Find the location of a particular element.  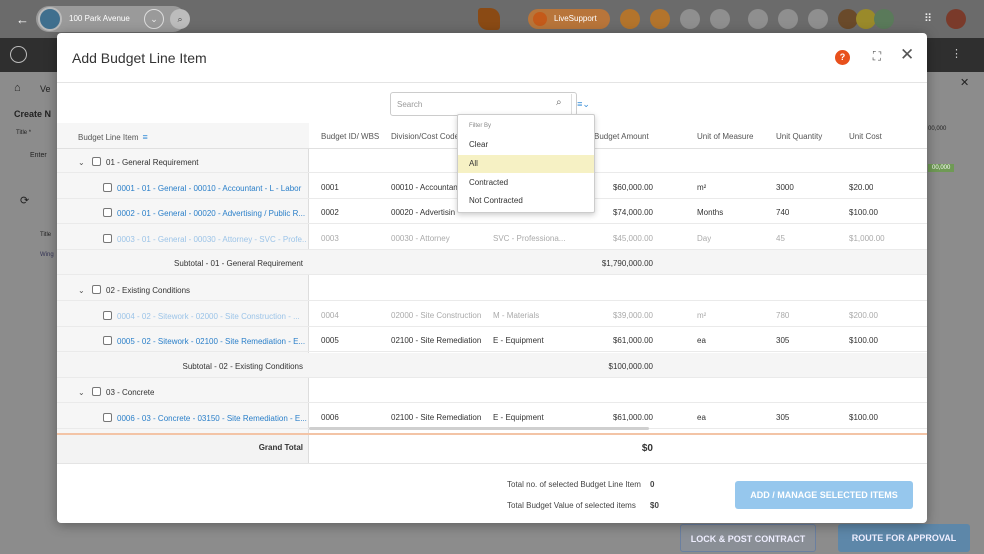

project-avatar is located at coordinates (50, 19).